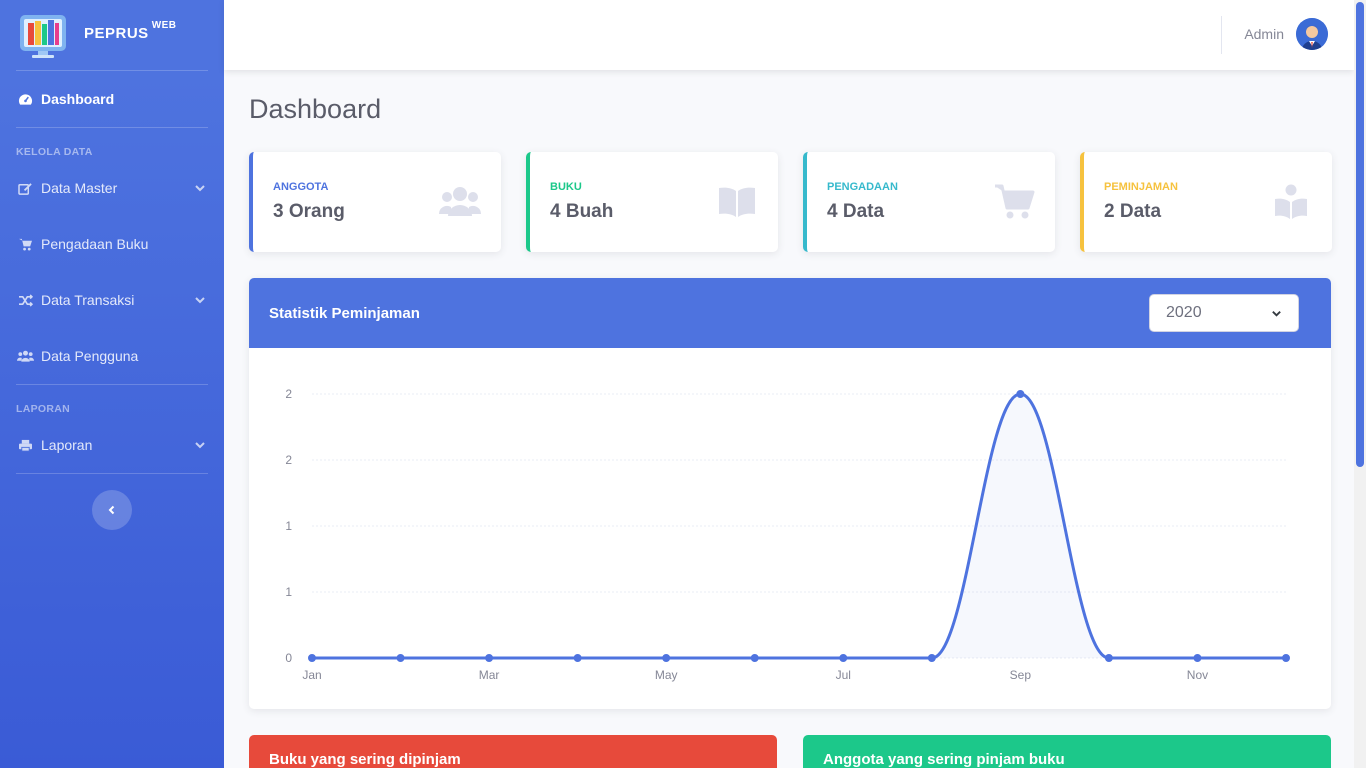 This screenshot has height=768, width=1366. What do you see at coordinates (843, 675) in the screenshot?
I see `x-tick-label: Jul` at bounding box center [843, 675].